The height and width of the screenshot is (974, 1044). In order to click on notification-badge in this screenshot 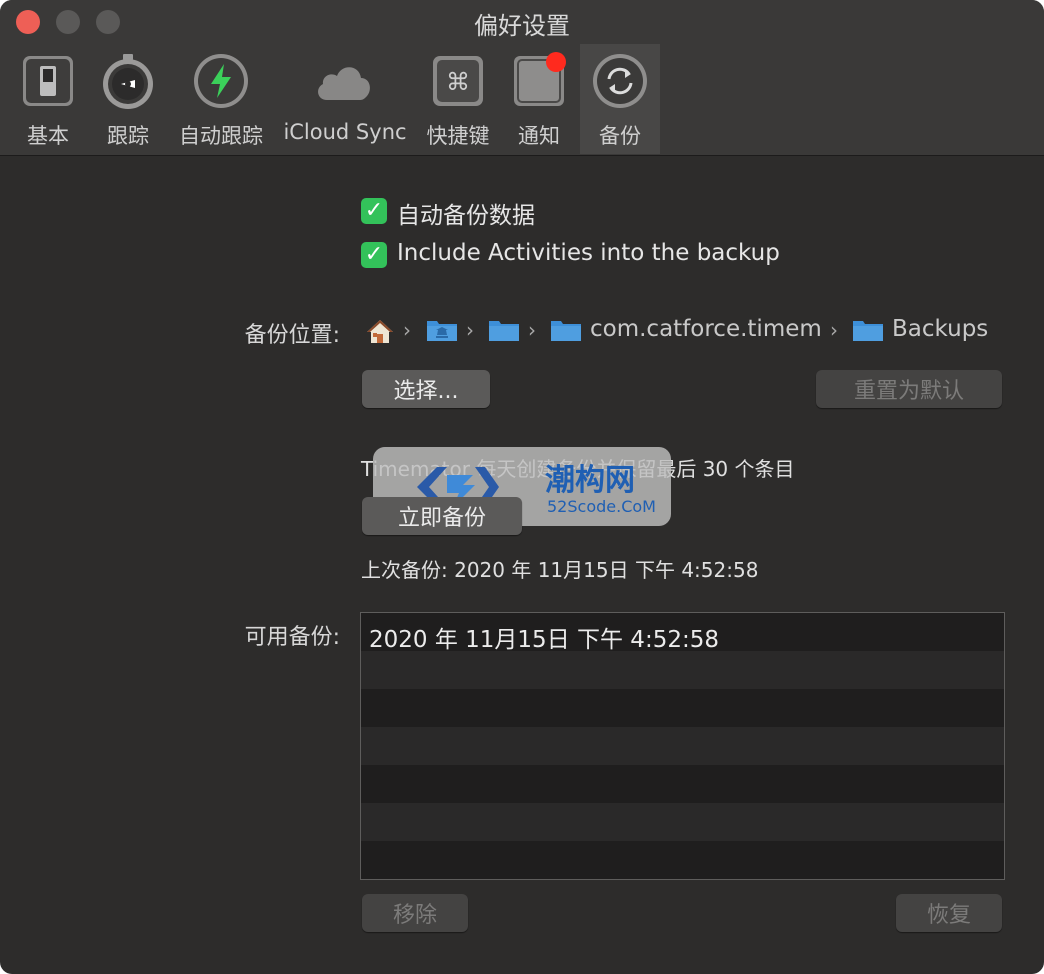, I will do `click(556, 62)`.